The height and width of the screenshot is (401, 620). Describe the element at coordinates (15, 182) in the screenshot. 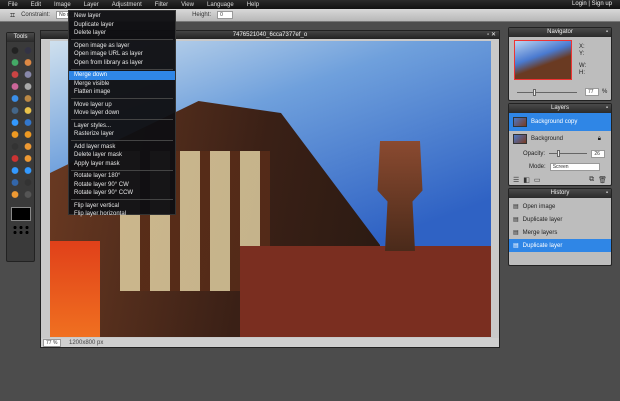

I see `tool-22-icon` at that location.